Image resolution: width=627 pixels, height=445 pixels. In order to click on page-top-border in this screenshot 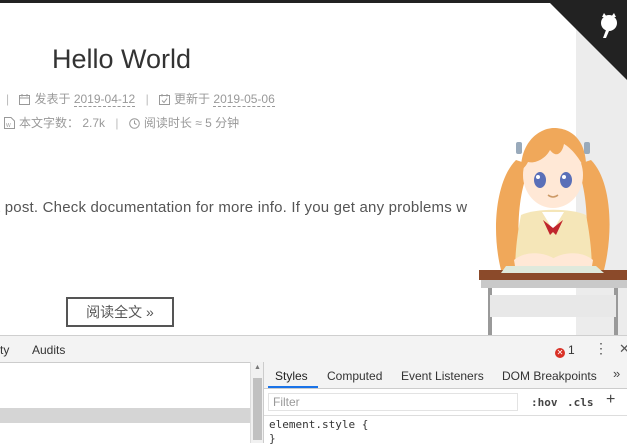, I will do `click(313, 1)`.